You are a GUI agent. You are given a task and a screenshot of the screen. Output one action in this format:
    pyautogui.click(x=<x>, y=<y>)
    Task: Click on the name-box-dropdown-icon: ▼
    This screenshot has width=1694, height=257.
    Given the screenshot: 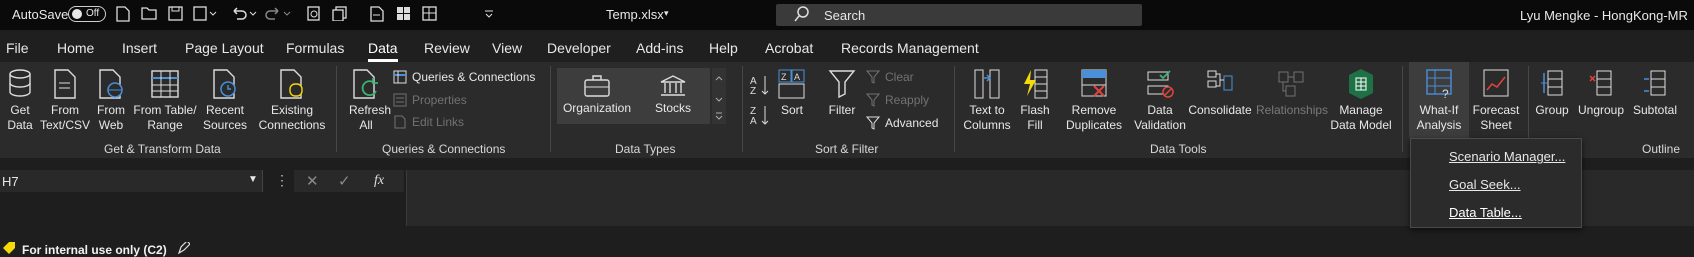 What is the action you would take?
    pyautogui.click(x=253, y=179)
    